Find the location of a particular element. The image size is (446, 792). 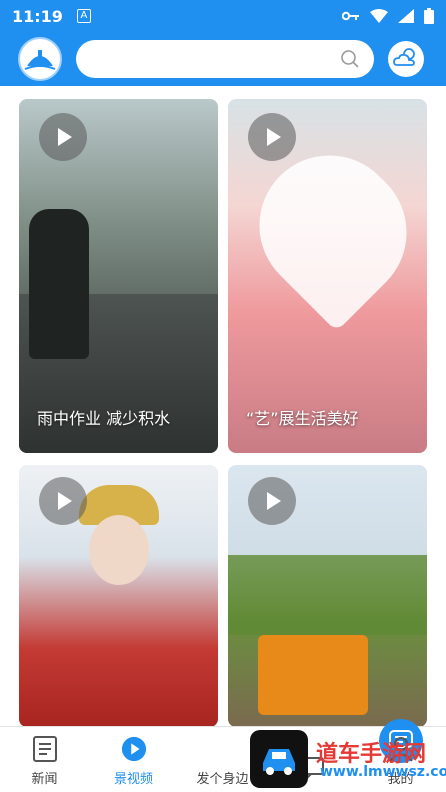

weather-icon is located at coordinates (406, 59).